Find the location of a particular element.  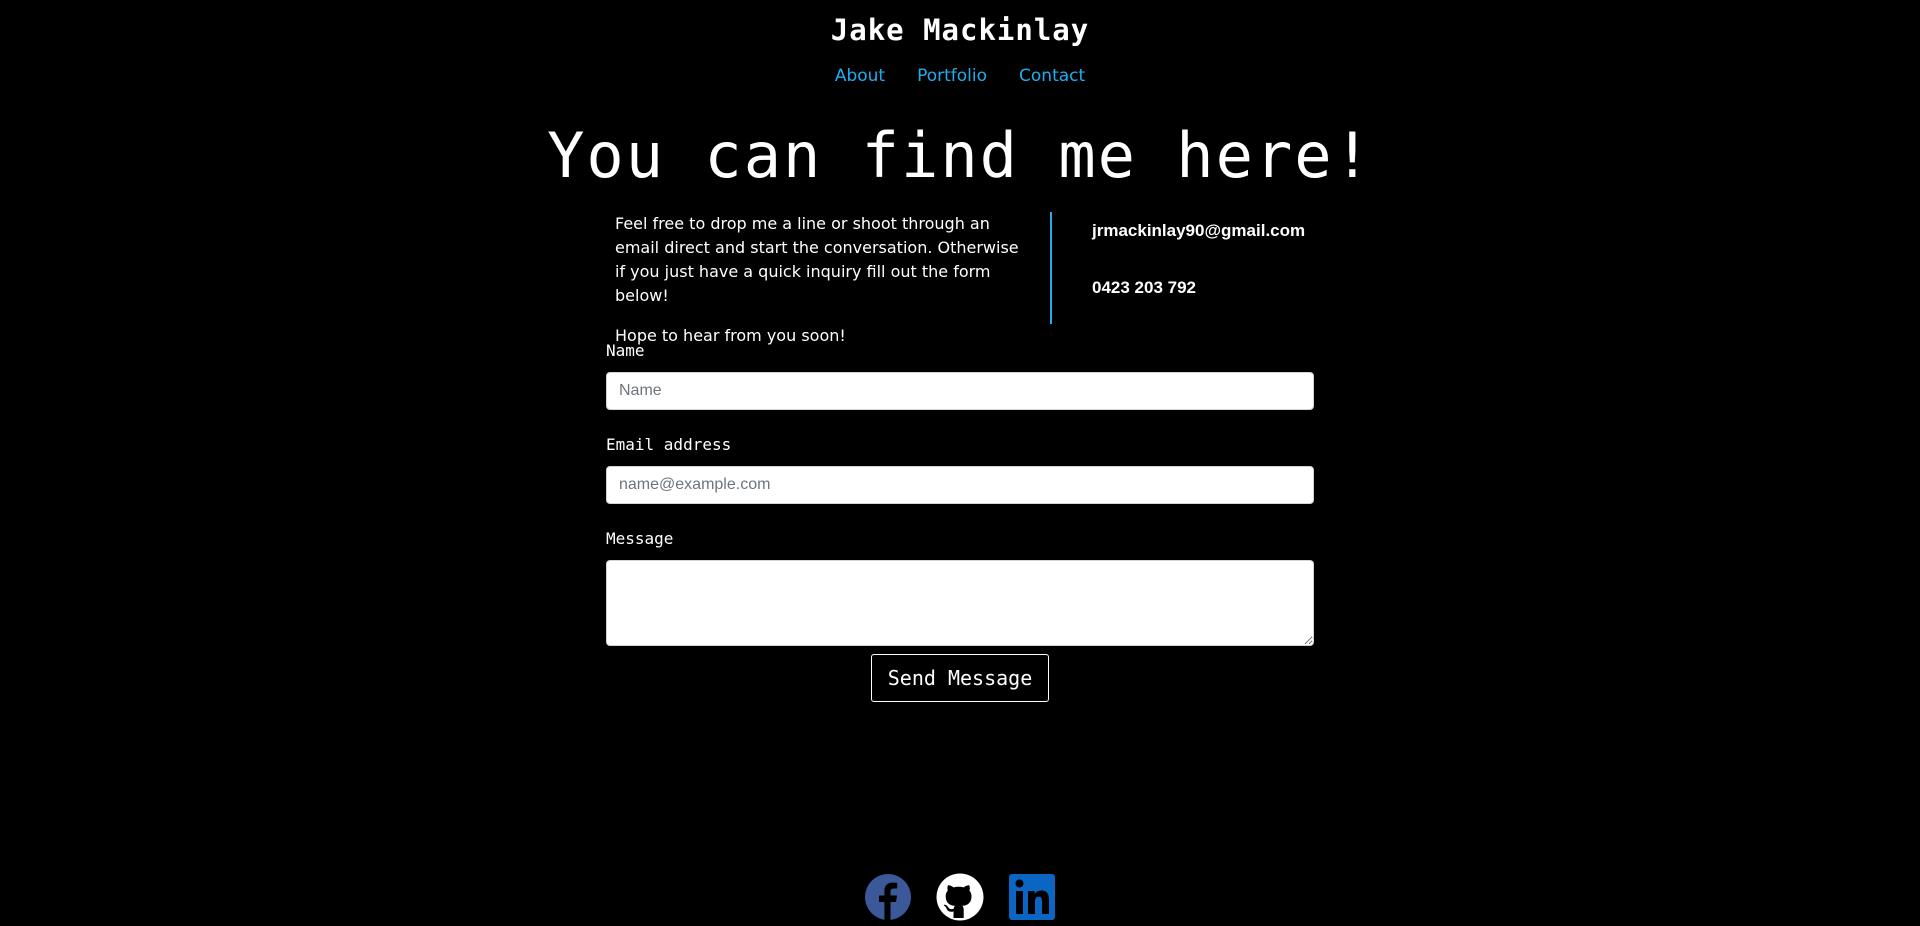

message-label: Message is located at coordinates (640, 538).